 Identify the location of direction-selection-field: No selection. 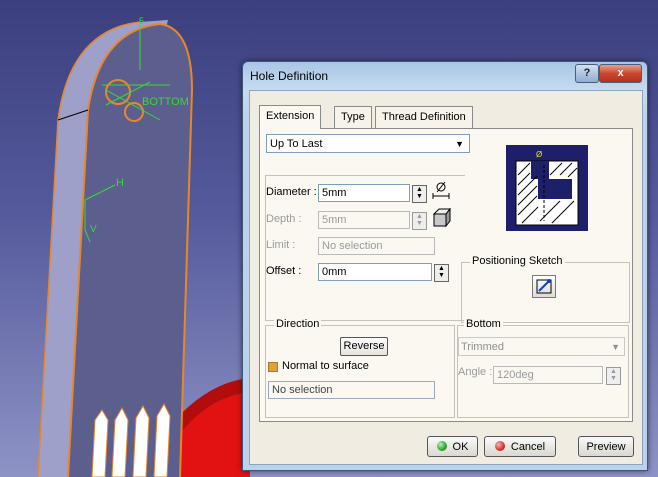
(351, 390).